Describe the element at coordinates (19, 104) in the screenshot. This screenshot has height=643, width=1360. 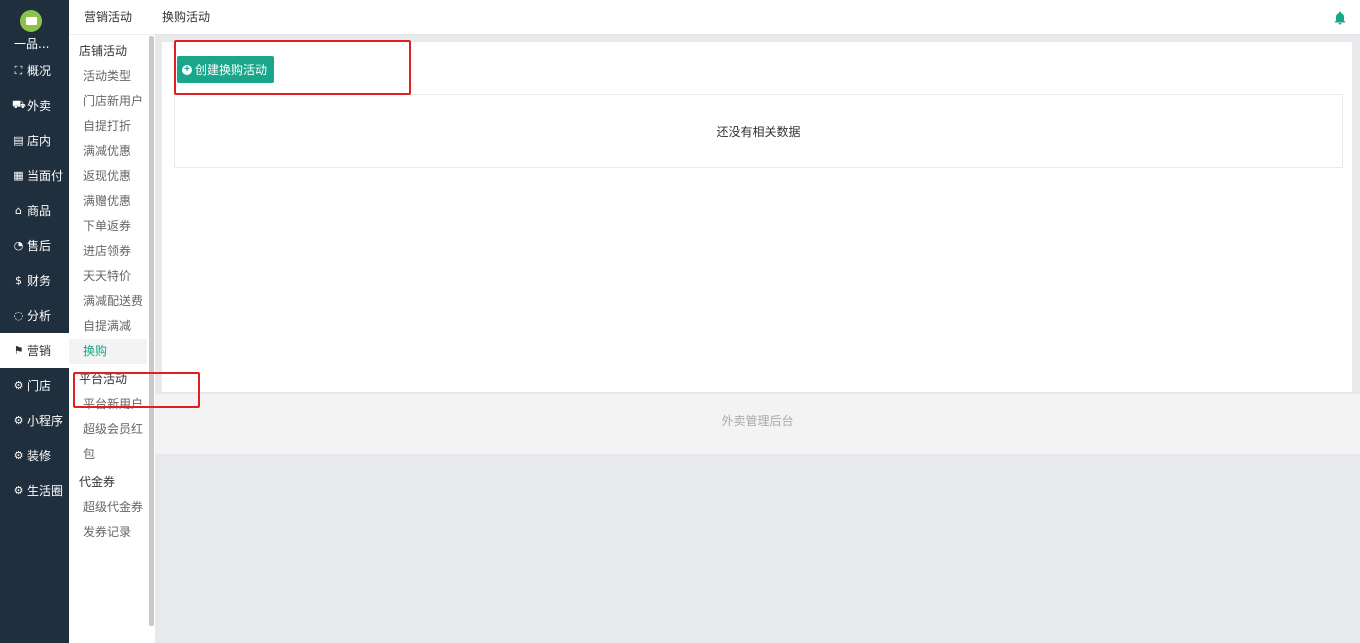
I see `delivery-icon: ⛟` at that location.